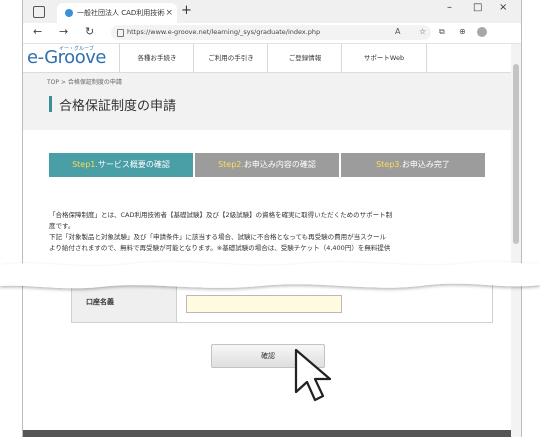  What do you see at coordinates (169, 13) in the screenshot?
I see `tab-close-icon: ×` at bounding box center [169, 13].